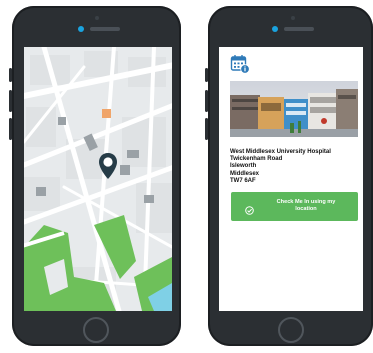 This screenshot has width=373, height=353. Describe the element at coordinates (280, 152) in the screenshot. I see `address-line-name: West Middlesex University Hospital` at that location.